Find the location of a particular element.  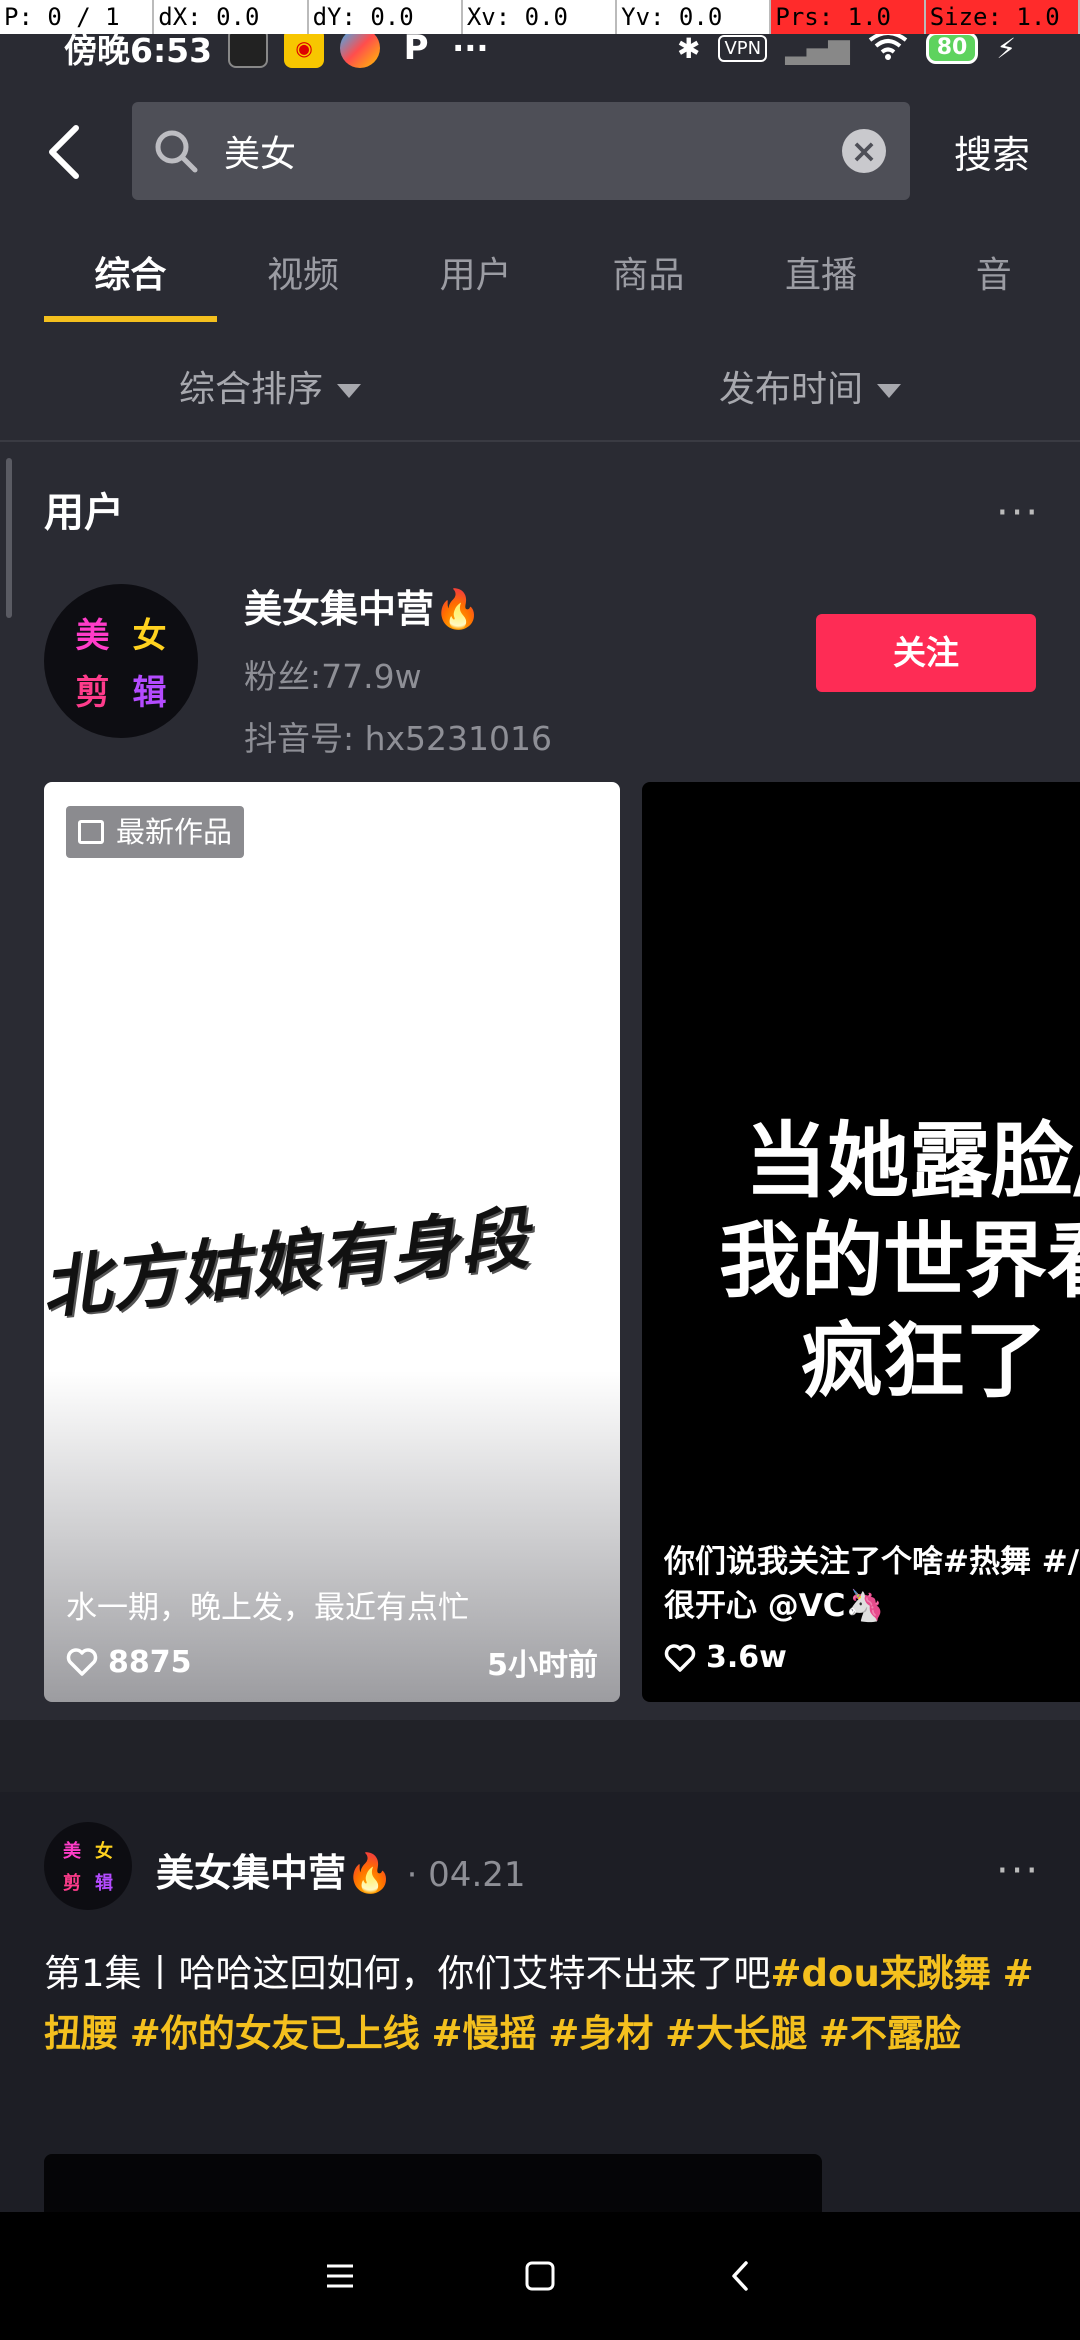

video-overlay-text: 当她露脸/ 我的世界看 疯狂了 is located at coordinates (897, 1262).